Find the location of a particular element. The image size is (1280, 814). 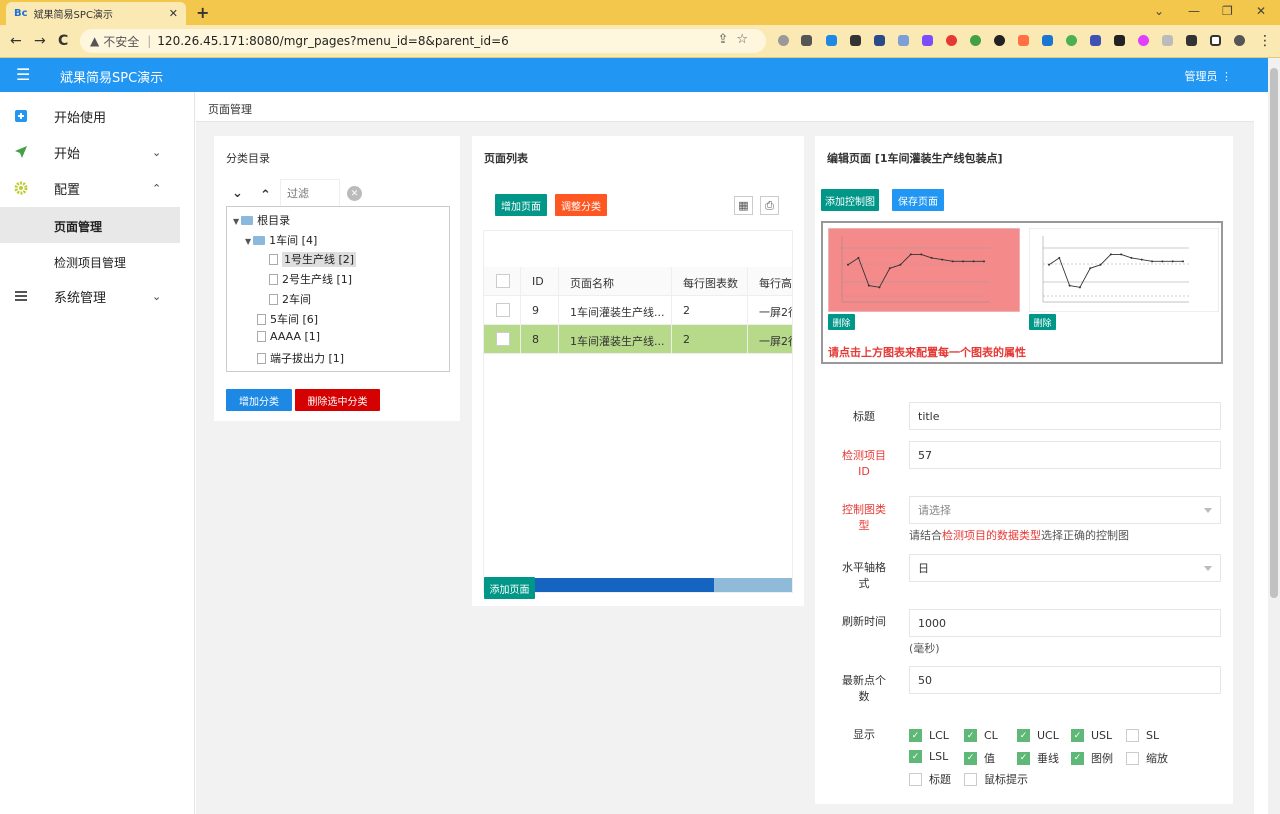

column-toggle-icon: ▦ is located at coordinates (743, 205).